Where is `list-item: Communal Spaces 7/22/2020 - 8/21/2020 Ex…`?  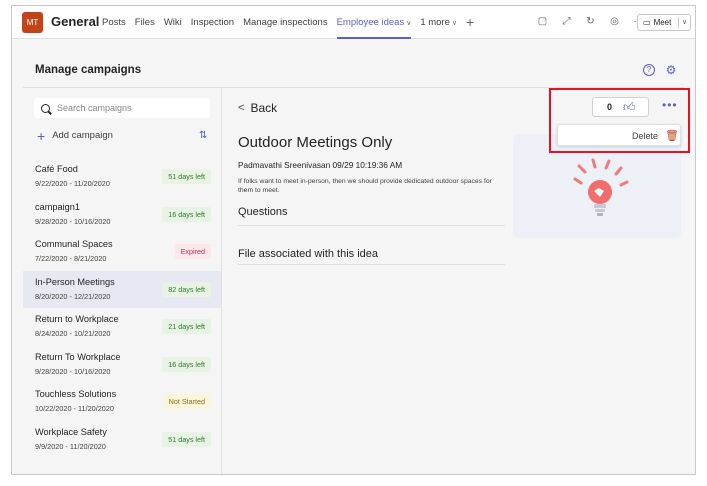 list-item: Communal Spaces 7/22/2020 - 8/21/2020 Ex… is located at coordinates (122, 252).